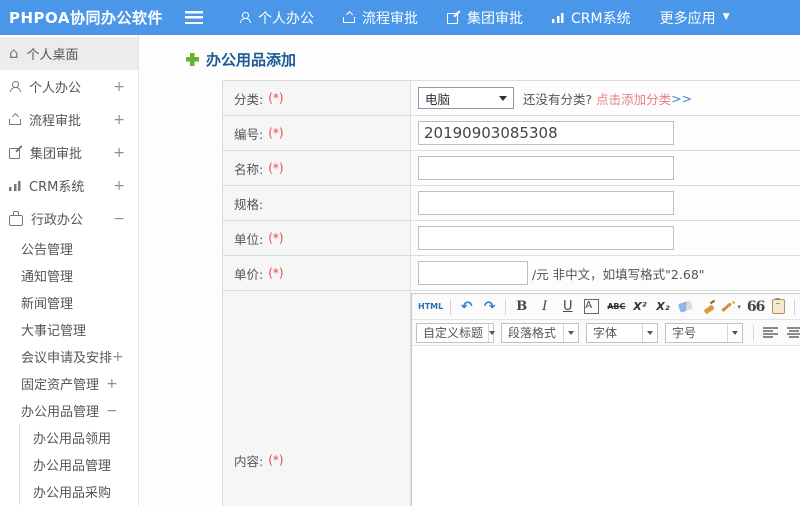  What do you see at coordinates (78, 464) in the screenshot?
I see `sidebar-item-14: 办公用品管理` at bounding box center [78, 464].